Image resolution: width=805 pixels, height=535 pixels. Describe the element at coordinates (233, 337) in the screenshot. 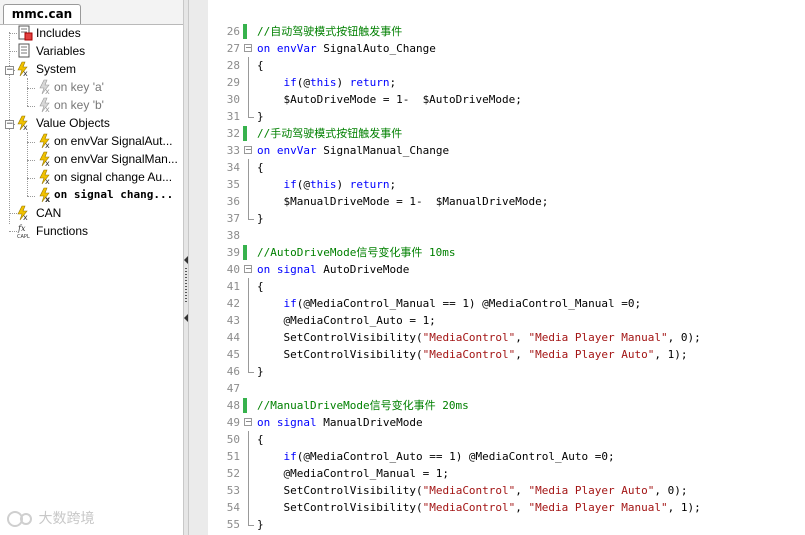

I see `line-number: 44` at that location.